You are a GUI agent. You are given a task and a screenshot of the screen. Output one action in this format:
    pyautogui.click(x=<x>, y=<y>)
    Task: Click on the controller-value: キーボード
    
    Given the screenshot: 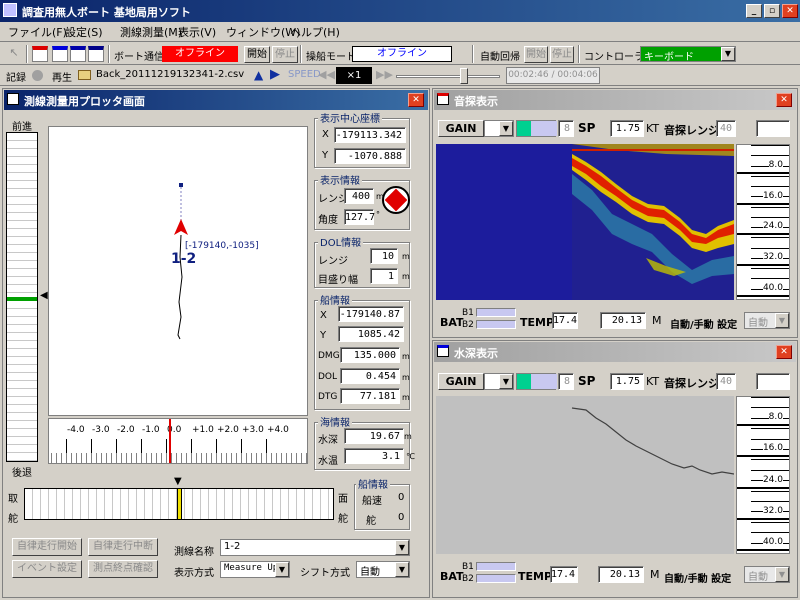 What is the action you would take?
    pyautogui.click(x=669, y=57)
    